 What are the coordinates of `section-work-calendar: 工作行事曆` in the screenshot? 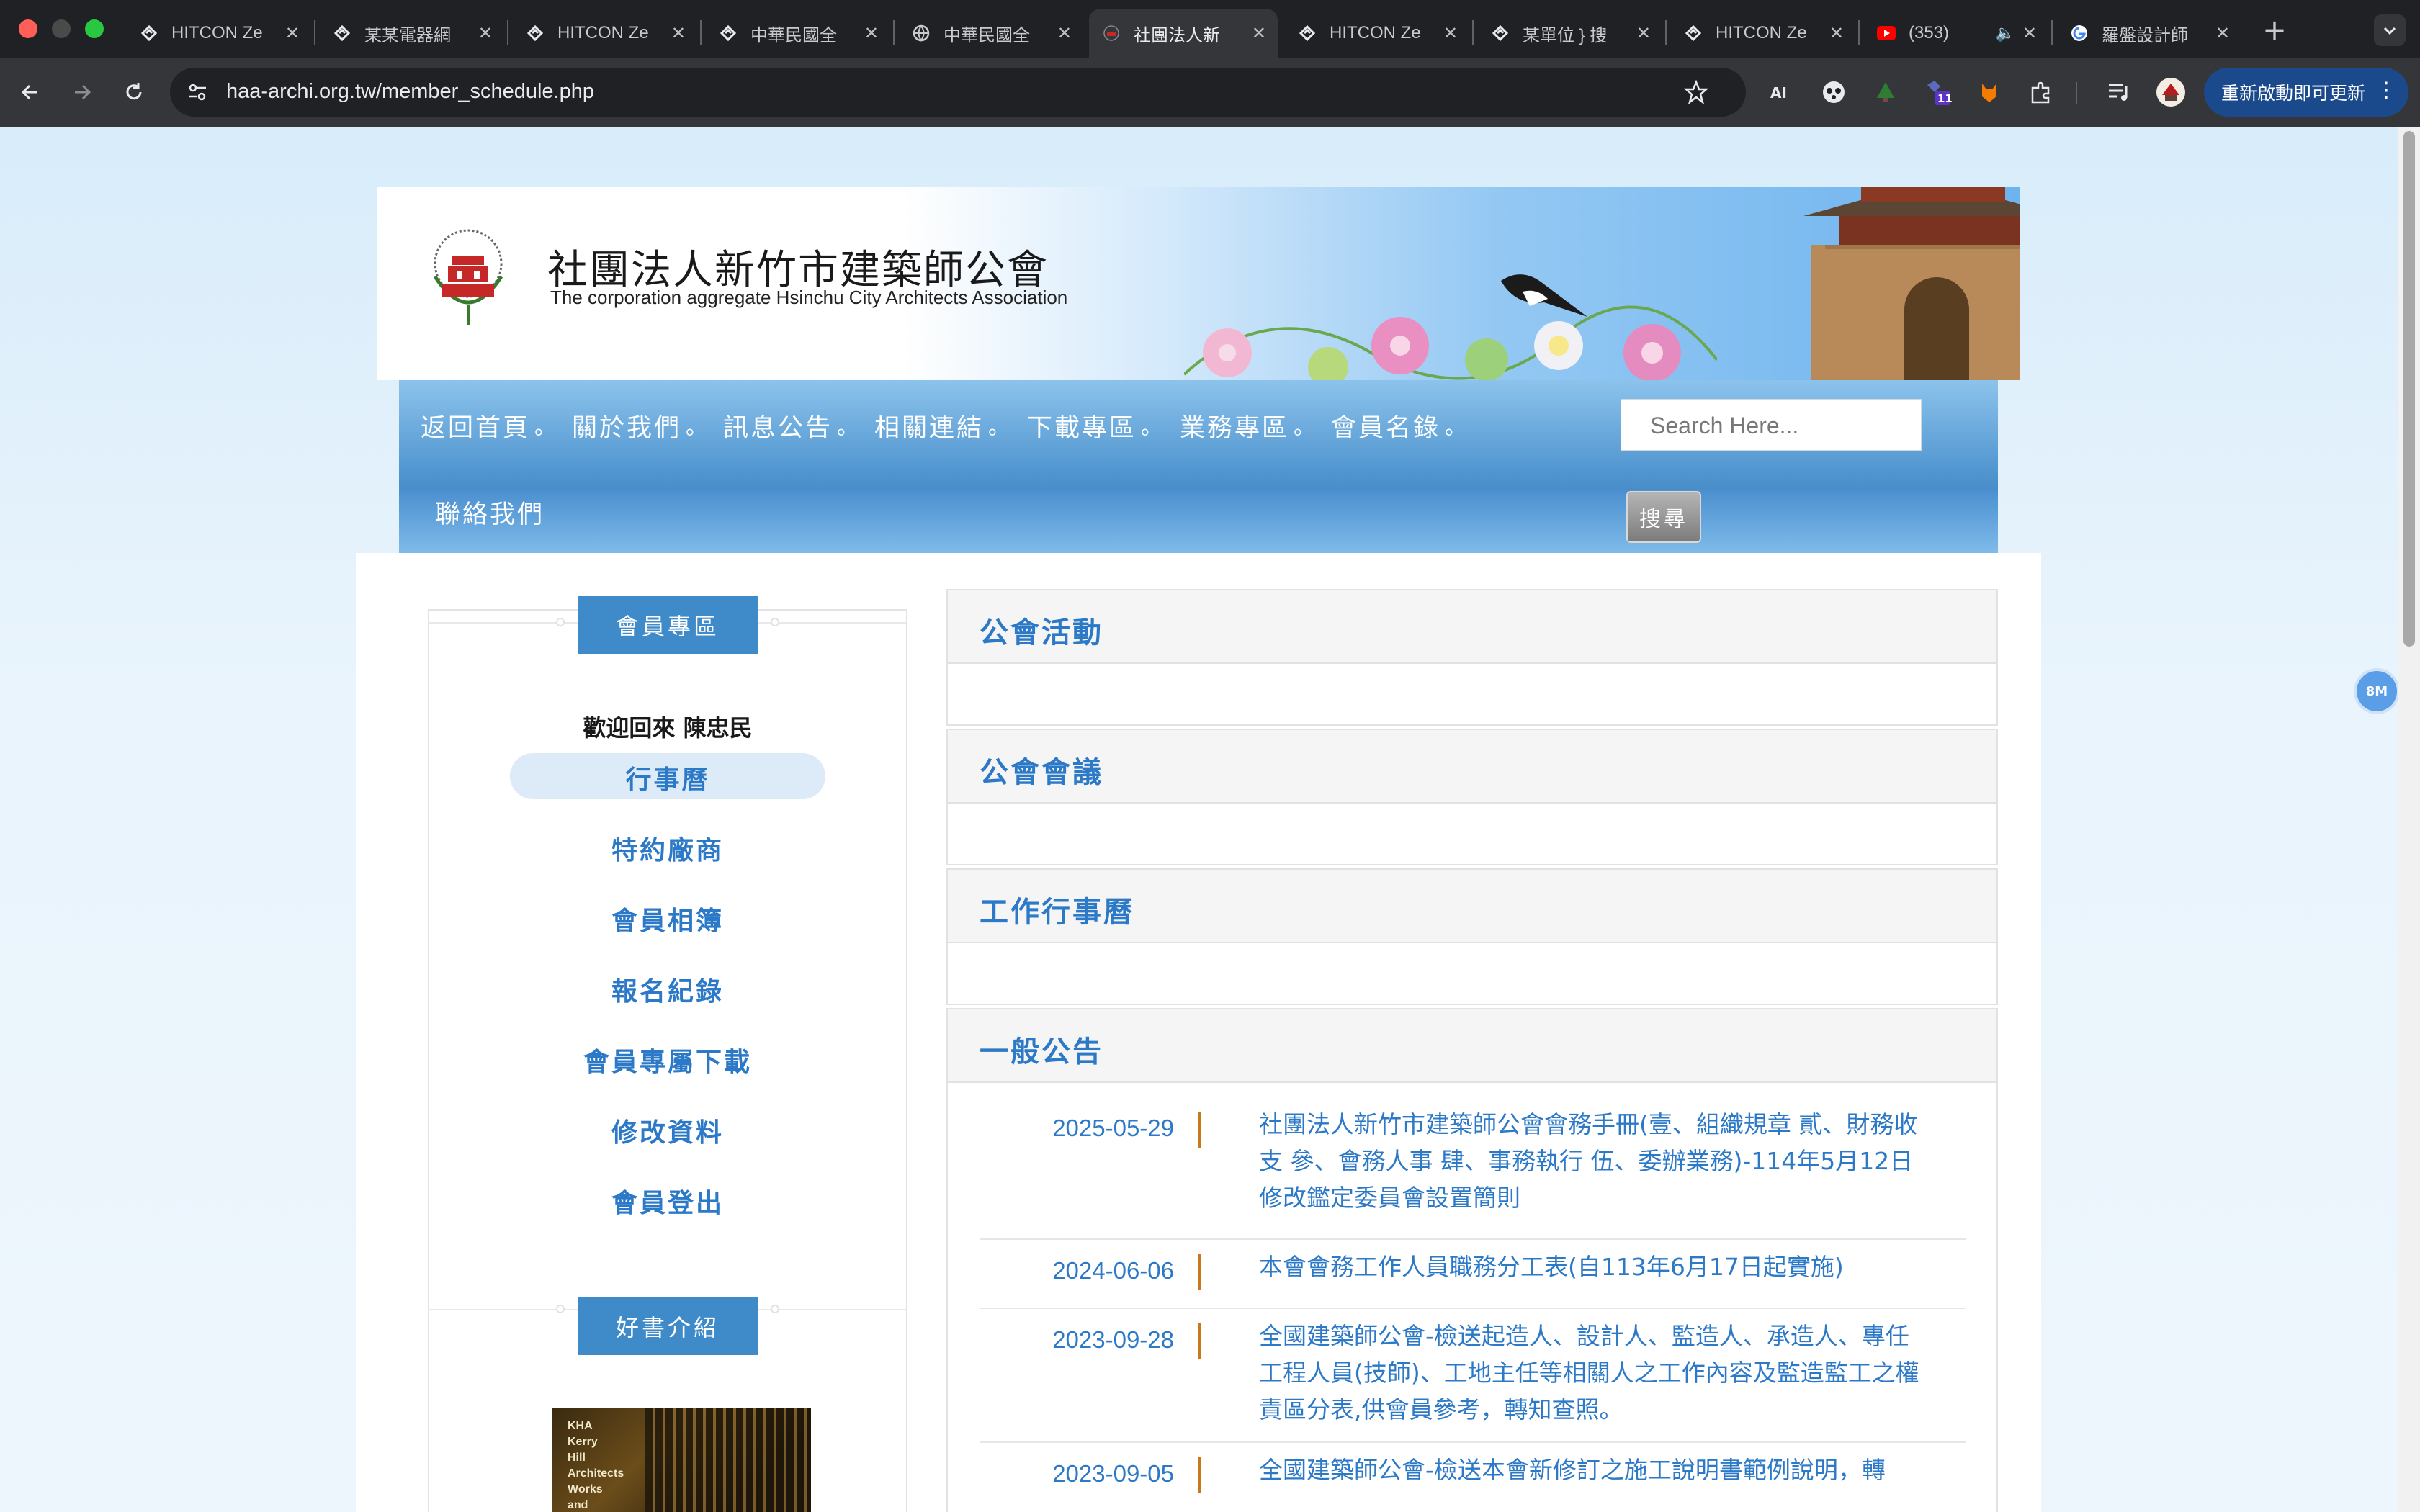 It's located at (1472, 936).